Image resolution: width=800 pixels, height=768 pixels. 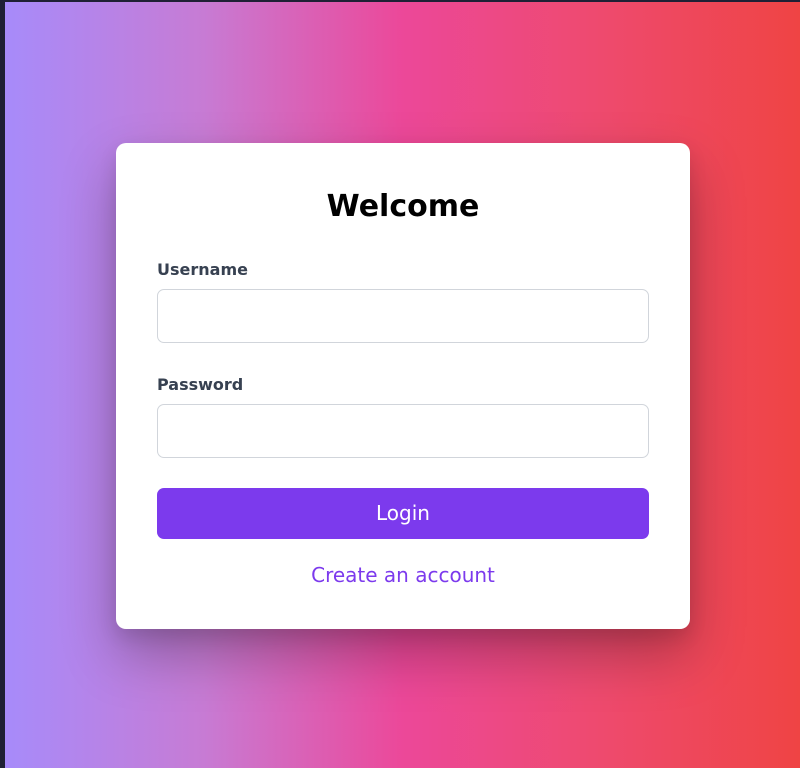 I want to click on page-title: Welcome, so click(x=403, y=206).